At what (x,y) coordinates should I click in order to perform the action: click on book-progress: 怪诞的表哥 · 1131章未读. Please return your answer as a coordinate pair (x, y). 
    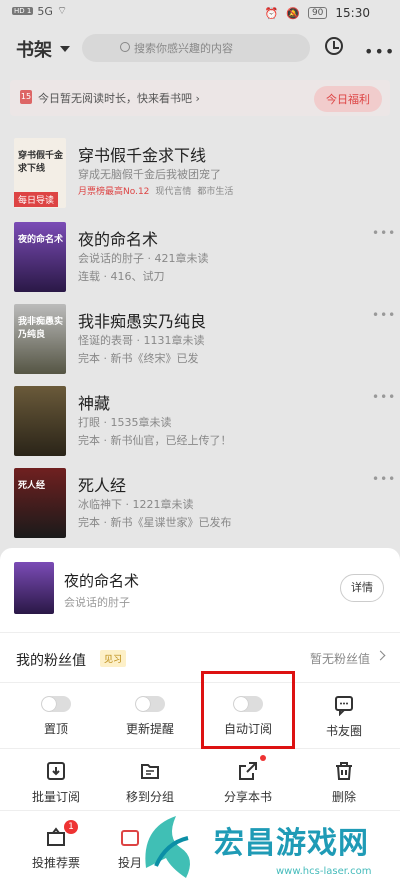
    Looking at the image, I should click on (141, 340).